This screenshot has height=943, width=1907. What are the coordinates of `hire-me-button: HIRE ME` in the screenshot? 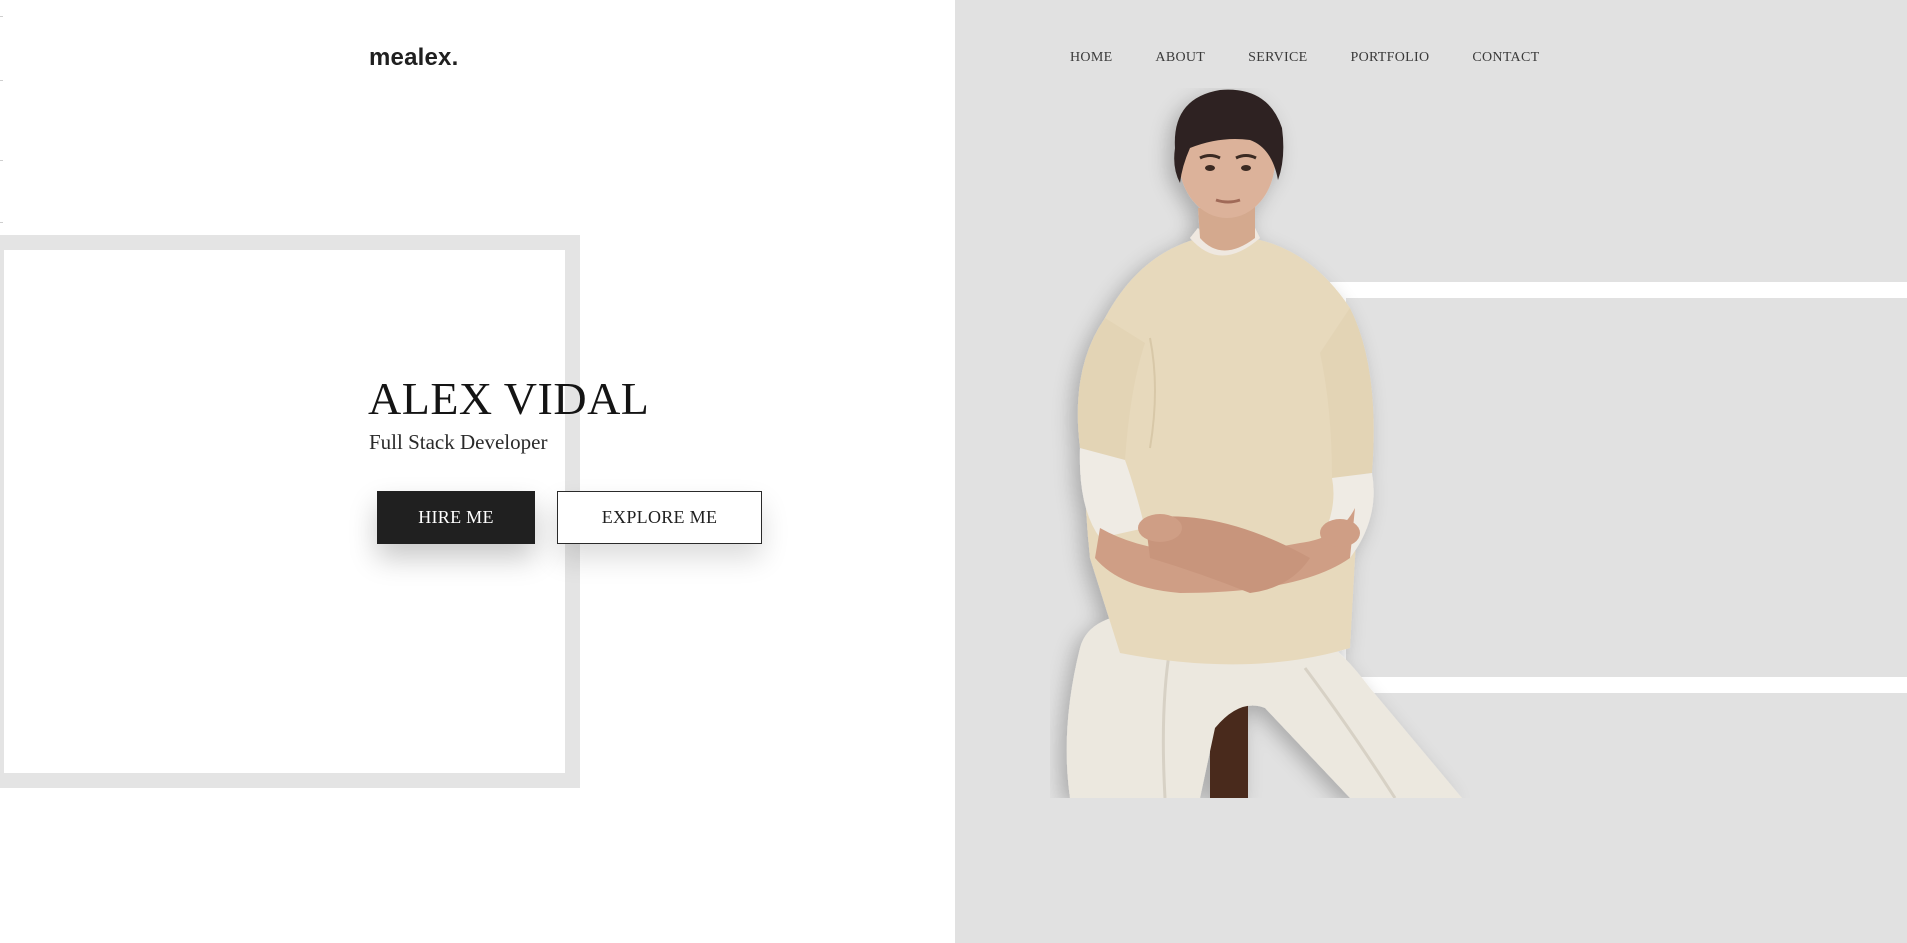 It's located at (456, 517).